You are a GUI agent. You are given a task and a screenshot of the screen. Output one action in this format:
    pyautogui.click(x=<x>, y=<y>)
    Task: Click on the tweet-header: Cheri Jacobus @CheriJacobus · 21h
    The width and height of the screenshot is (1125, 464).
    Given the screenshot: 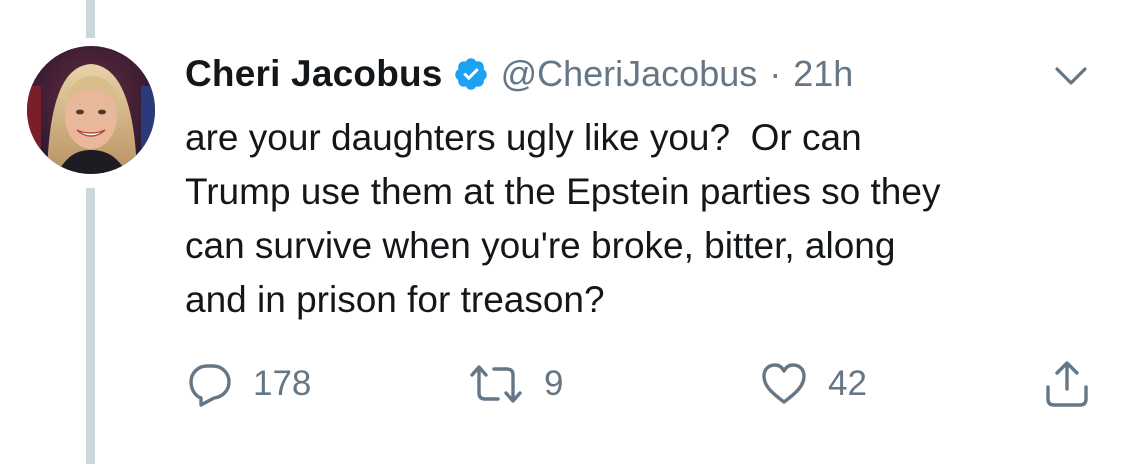 What is the action you would take?
    pyautogui.click(x=519, y=74)
    